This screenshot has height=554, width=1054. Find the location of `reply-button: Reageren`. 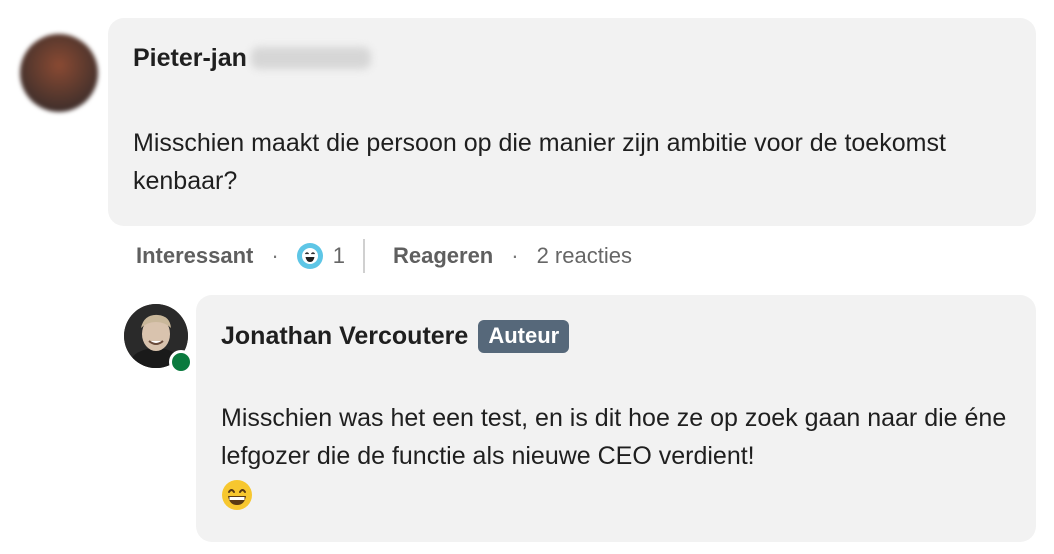

reply-button: Reageren is located at coordinates (443, 256).